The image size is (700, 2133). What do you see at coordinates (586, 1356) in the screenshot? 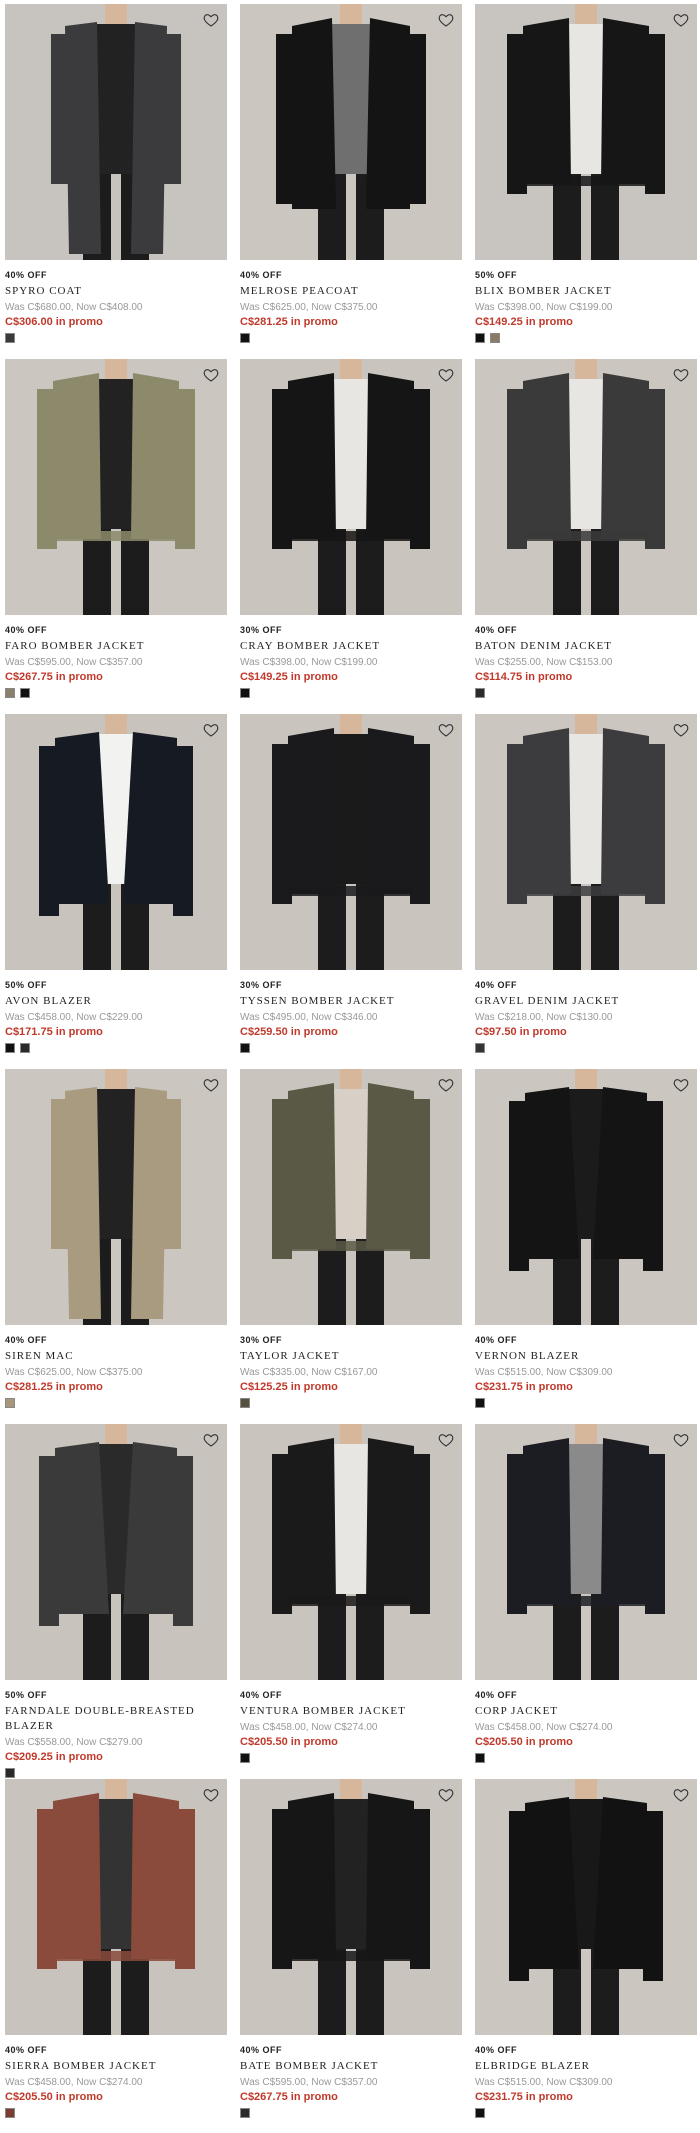
I see `product-name-link: VERNON BLAZER` at bounding box center [586, 1356].